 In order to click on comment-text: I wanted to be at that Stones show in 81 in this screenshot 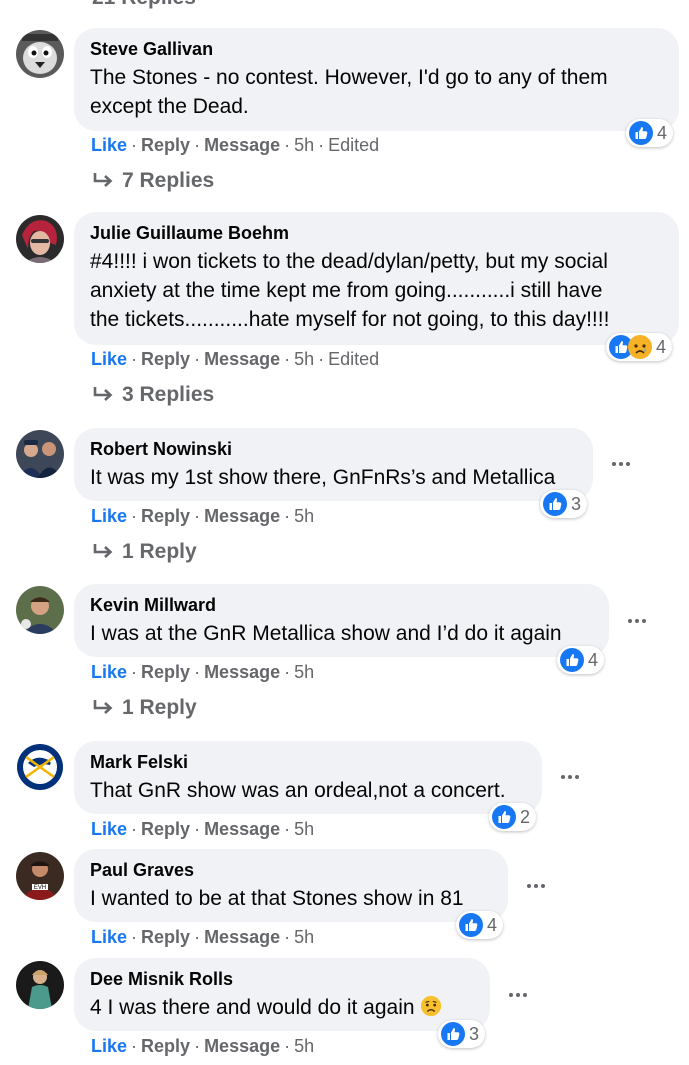, I will do `click(277, 898)`.